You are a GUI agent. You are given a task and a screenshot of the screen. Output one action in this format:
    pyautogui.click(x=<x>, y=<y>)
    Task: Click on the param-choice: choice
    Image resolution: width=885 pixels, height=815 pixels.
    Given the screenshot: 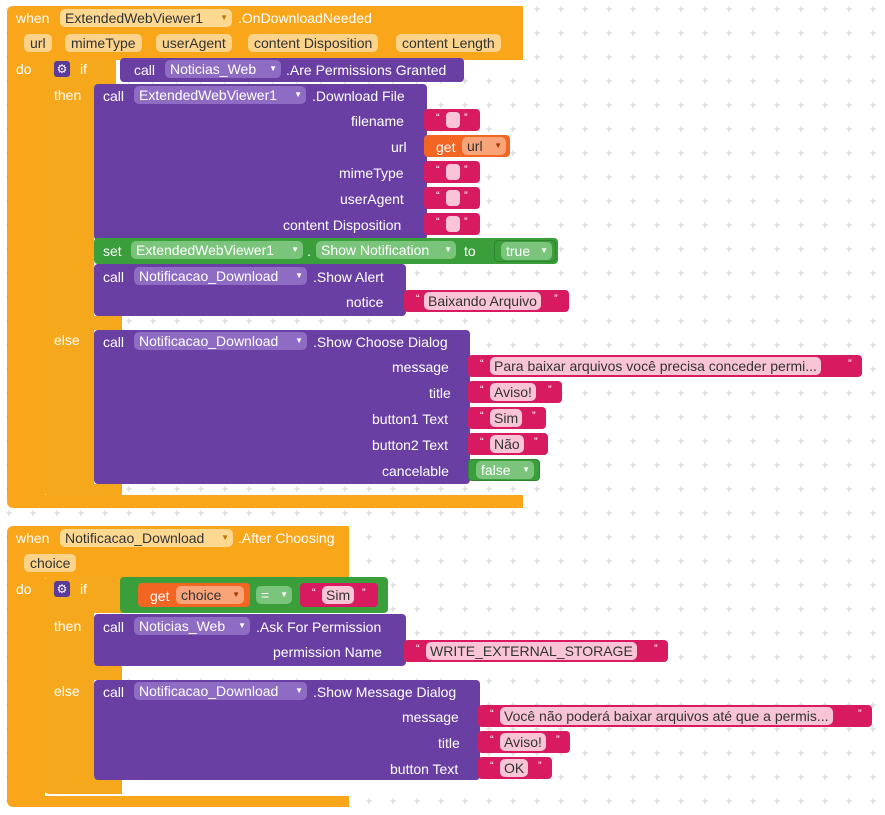 What is the action you would take?
    pyautogui.click(x=50, y=563)
    